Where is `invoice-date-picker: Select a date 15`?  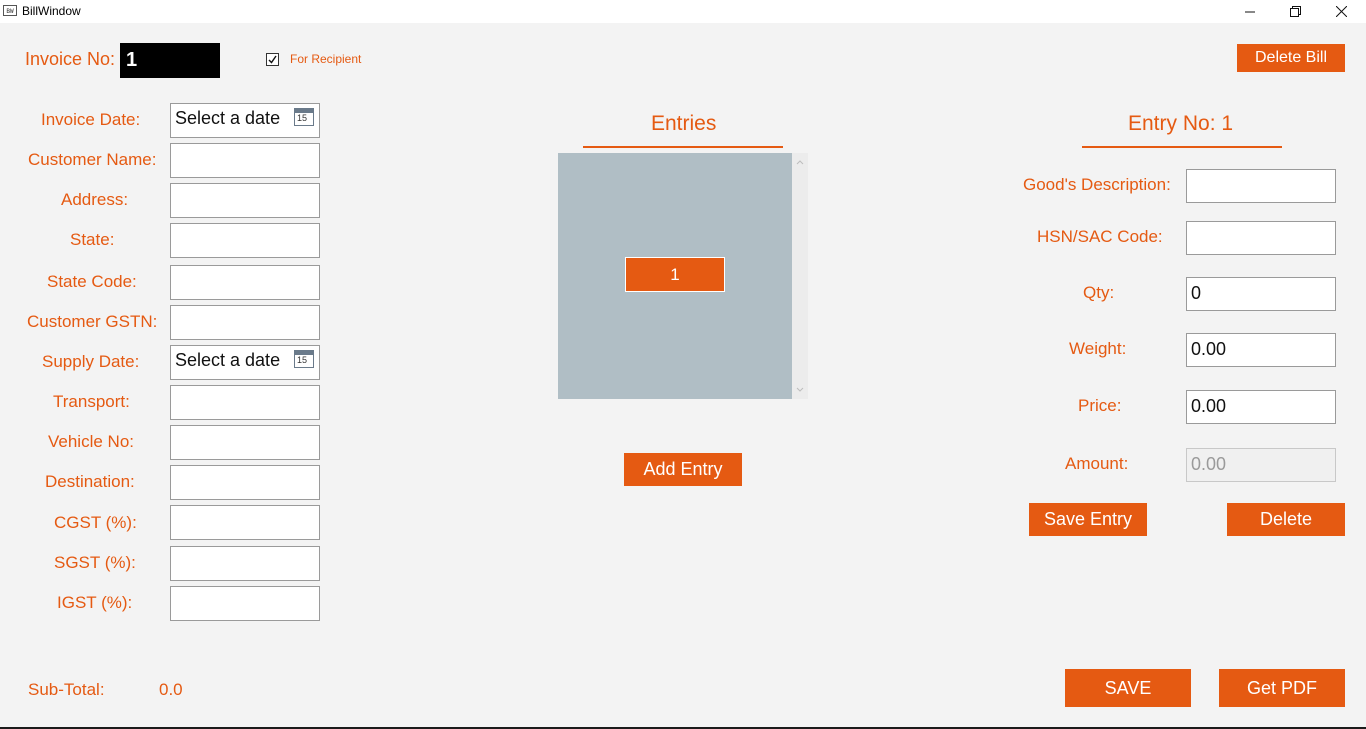
invoice-date-picker: Select a date 15 is located at coordinates (245, 120).